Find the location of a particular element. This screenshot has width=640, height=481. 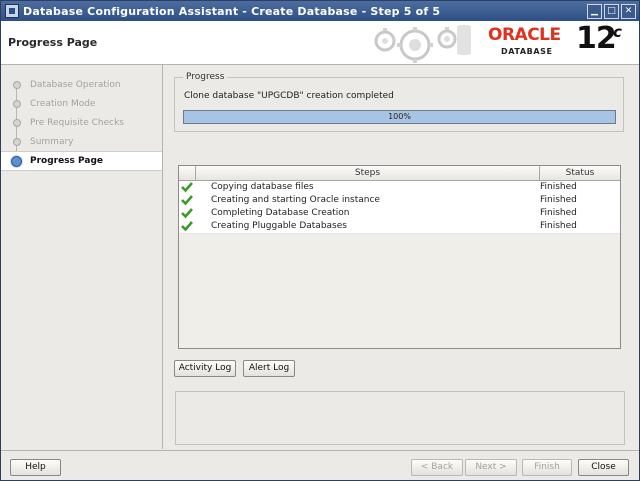

activity-log-label: Activity Log is located at coordinates (205, 368).